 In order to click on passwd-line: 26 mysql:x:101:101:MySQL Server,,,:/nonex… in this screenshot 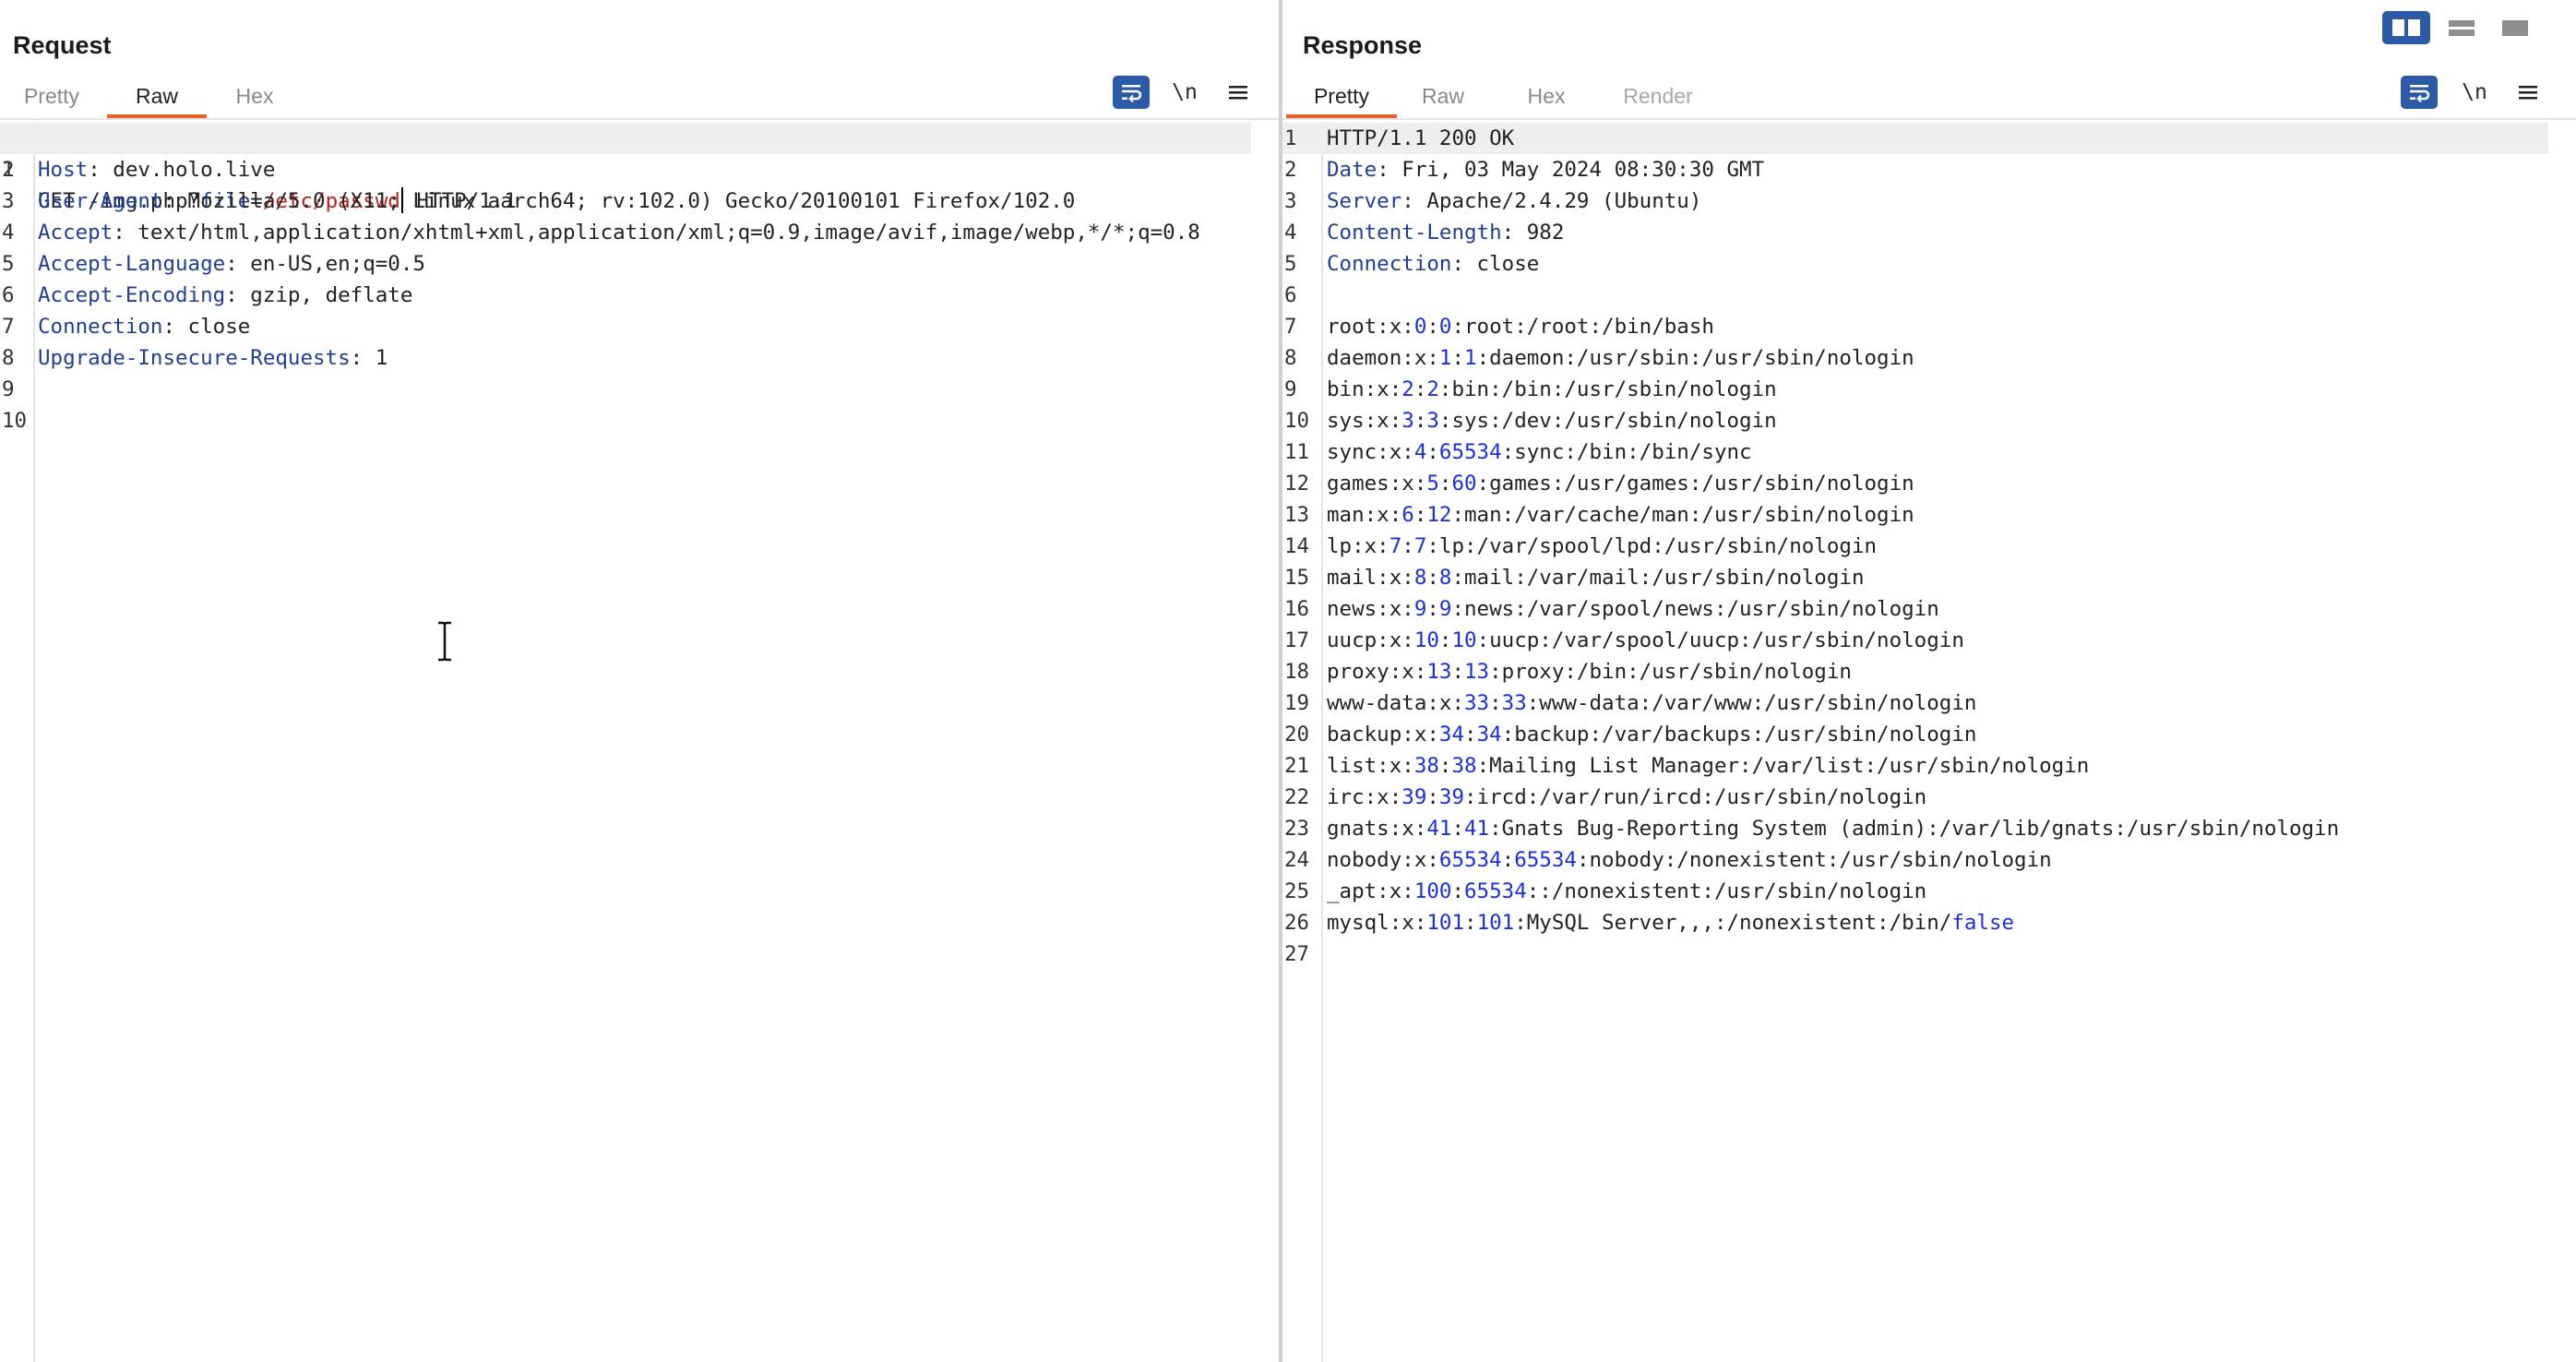, I will do `click(1915, 922)`.